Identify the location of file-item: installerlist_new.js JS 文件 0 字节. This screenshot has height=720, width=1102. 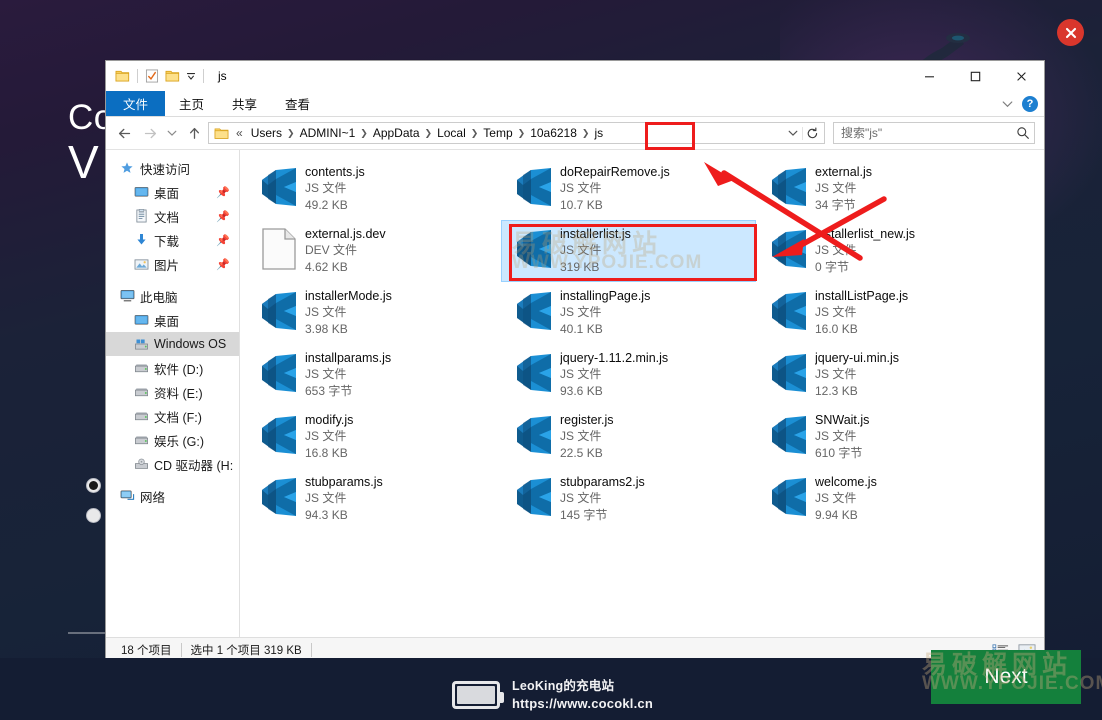
(883, 251).